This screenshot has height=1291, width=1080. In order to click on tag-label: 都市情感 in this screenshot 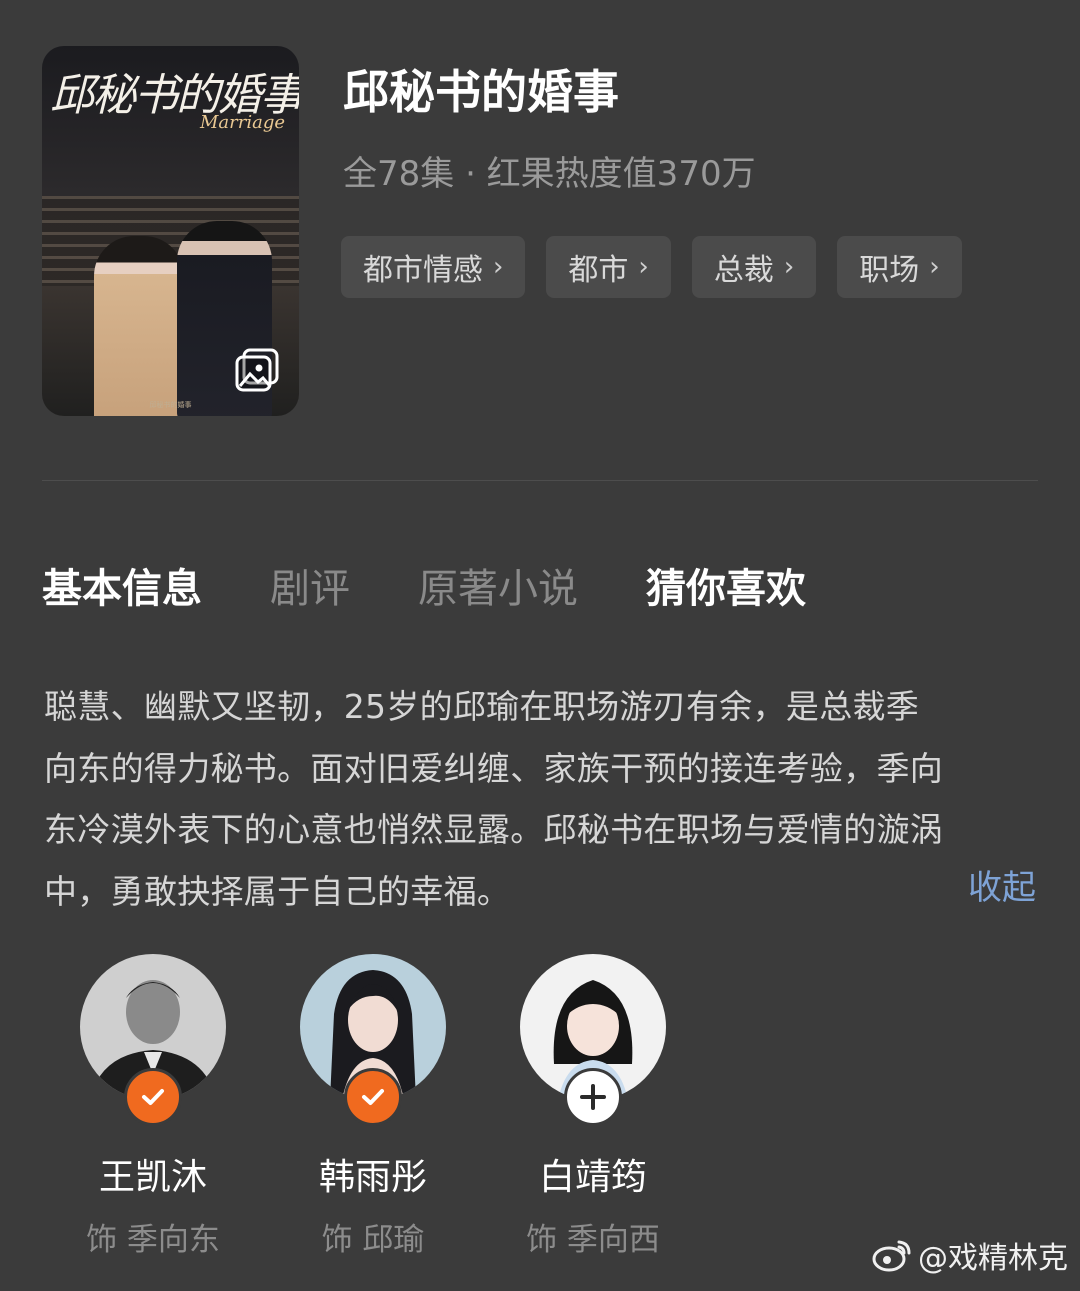, I will do `click(423, 270)`.